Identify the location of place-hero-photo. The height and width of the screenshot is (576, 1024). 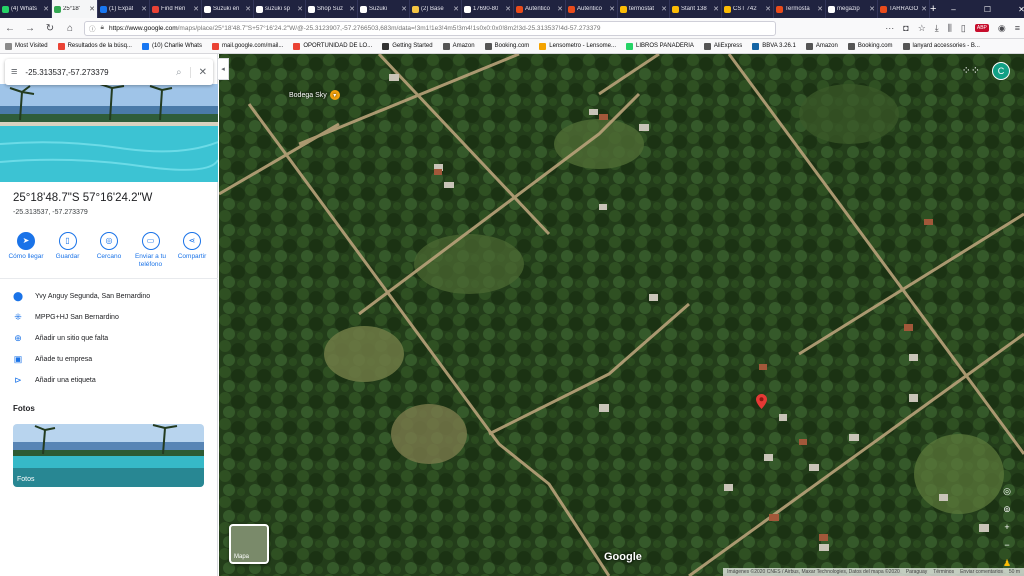
(109, 133).